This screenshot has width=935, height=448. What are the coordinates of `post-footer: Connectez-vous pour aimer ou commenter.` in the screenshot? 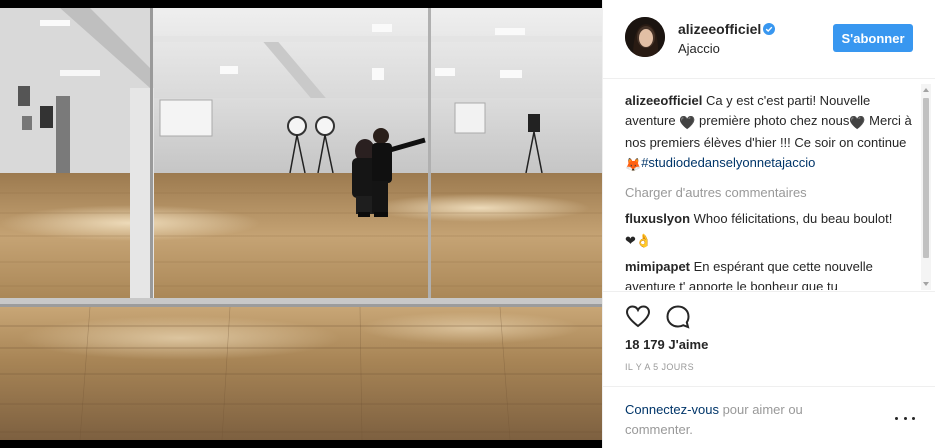 It's located at (769, 417).